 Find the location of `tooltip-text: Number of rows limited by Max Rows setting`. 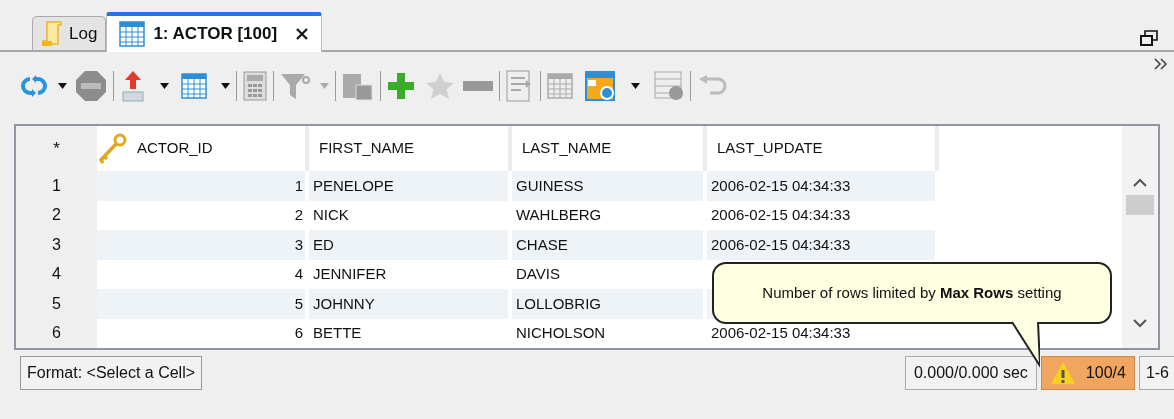

tooltip-text: Number of rows limited by Max Rows setting is located at coordinates (912, 292).